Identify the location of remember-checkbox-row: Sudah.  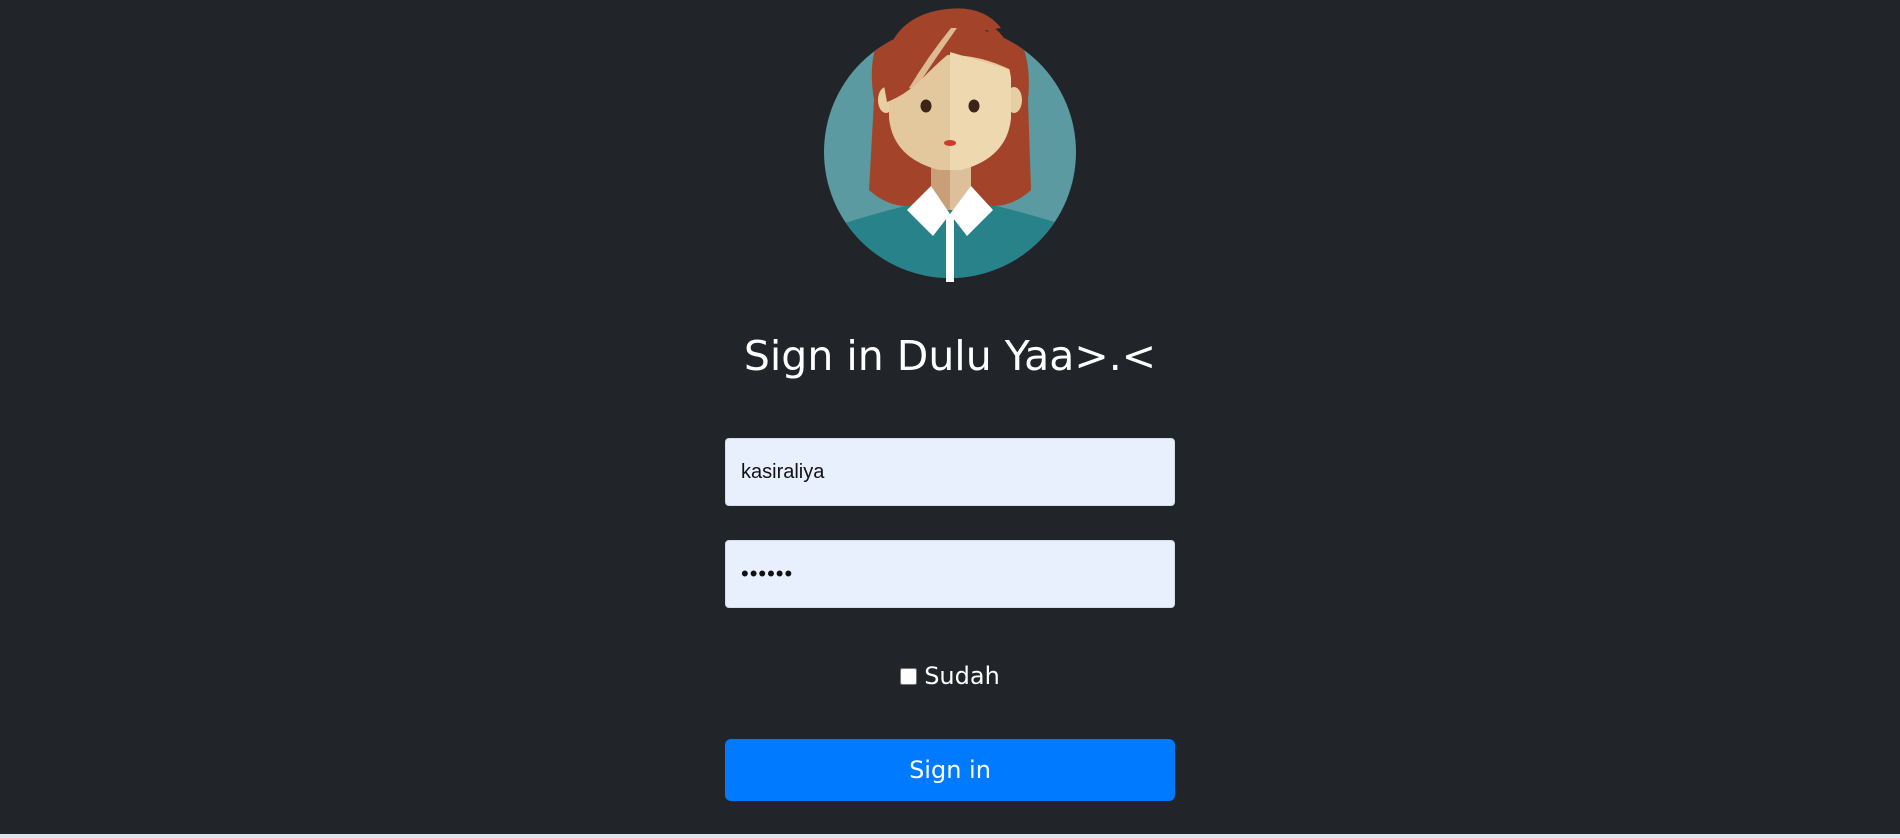
(950, 676).